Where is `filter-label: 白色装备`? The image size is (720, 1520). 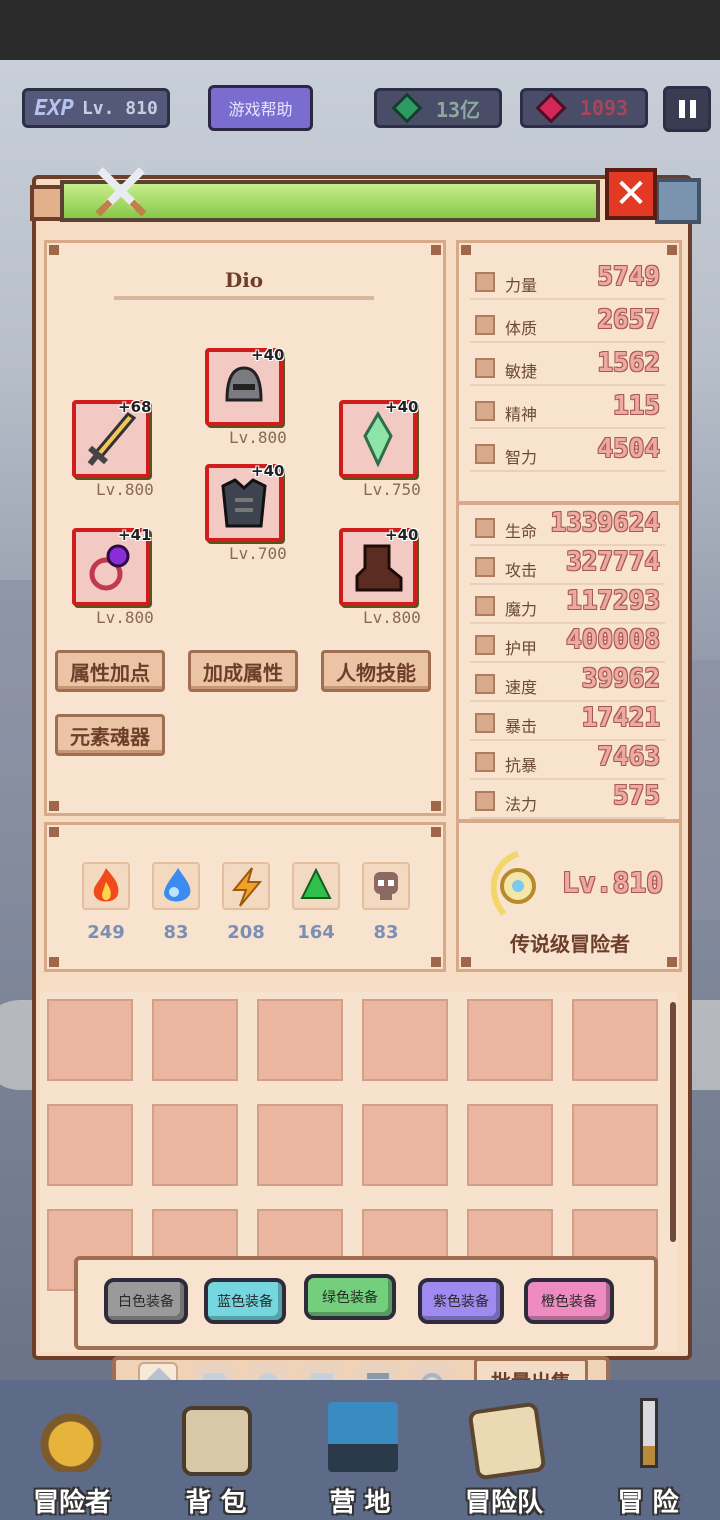
filter-label: 白色装备 is located at coordinates (146, 1302).